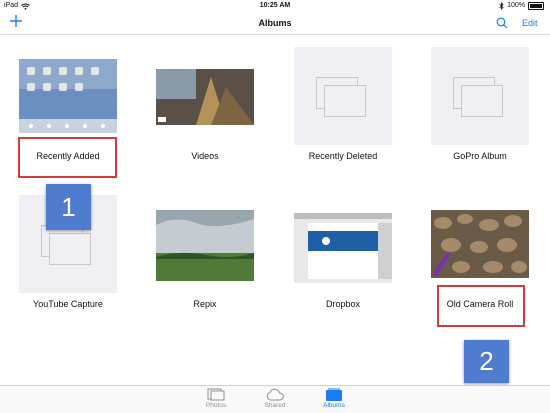 This screenshot has width=550, height=413. I want to click on album-label: Dropbox, so click(343, 304).